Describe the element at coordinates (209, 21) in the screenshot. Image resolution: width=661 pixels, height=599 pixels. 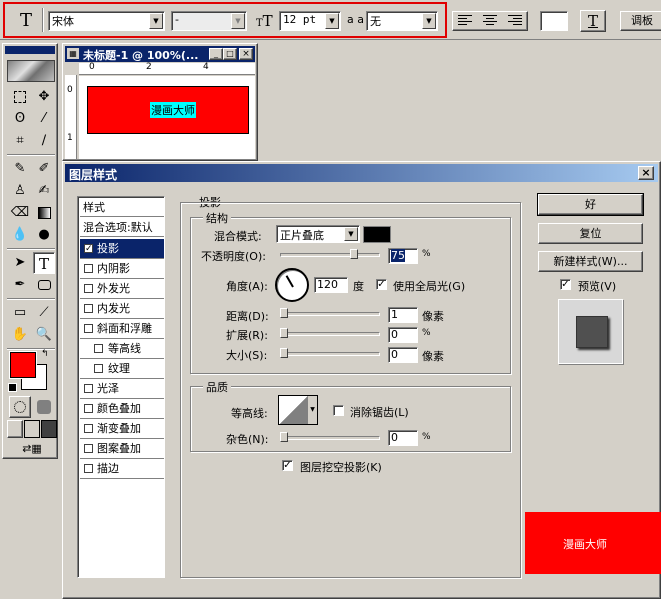
I see `font-style-select: - ▼` at that location.